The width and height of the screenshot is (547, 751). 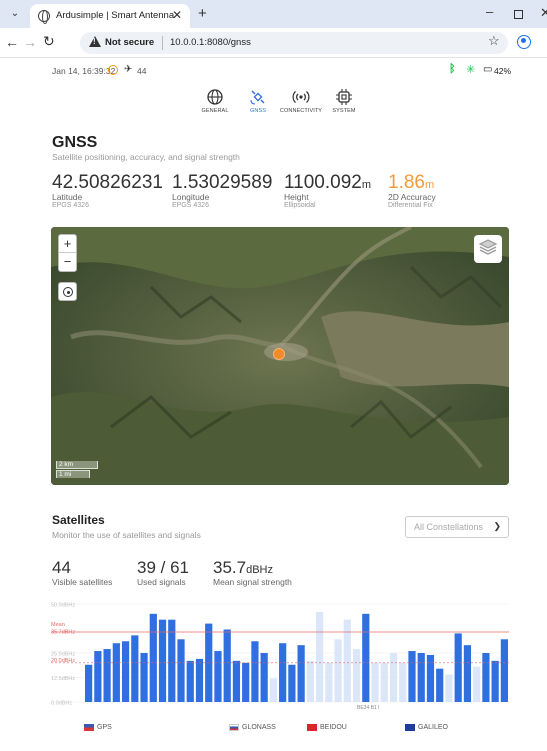 What do you see at coordinates (452, 69) in the screenshot?
I see `bluetooth-icon: ᛒ` at bounding box center [452, 69].